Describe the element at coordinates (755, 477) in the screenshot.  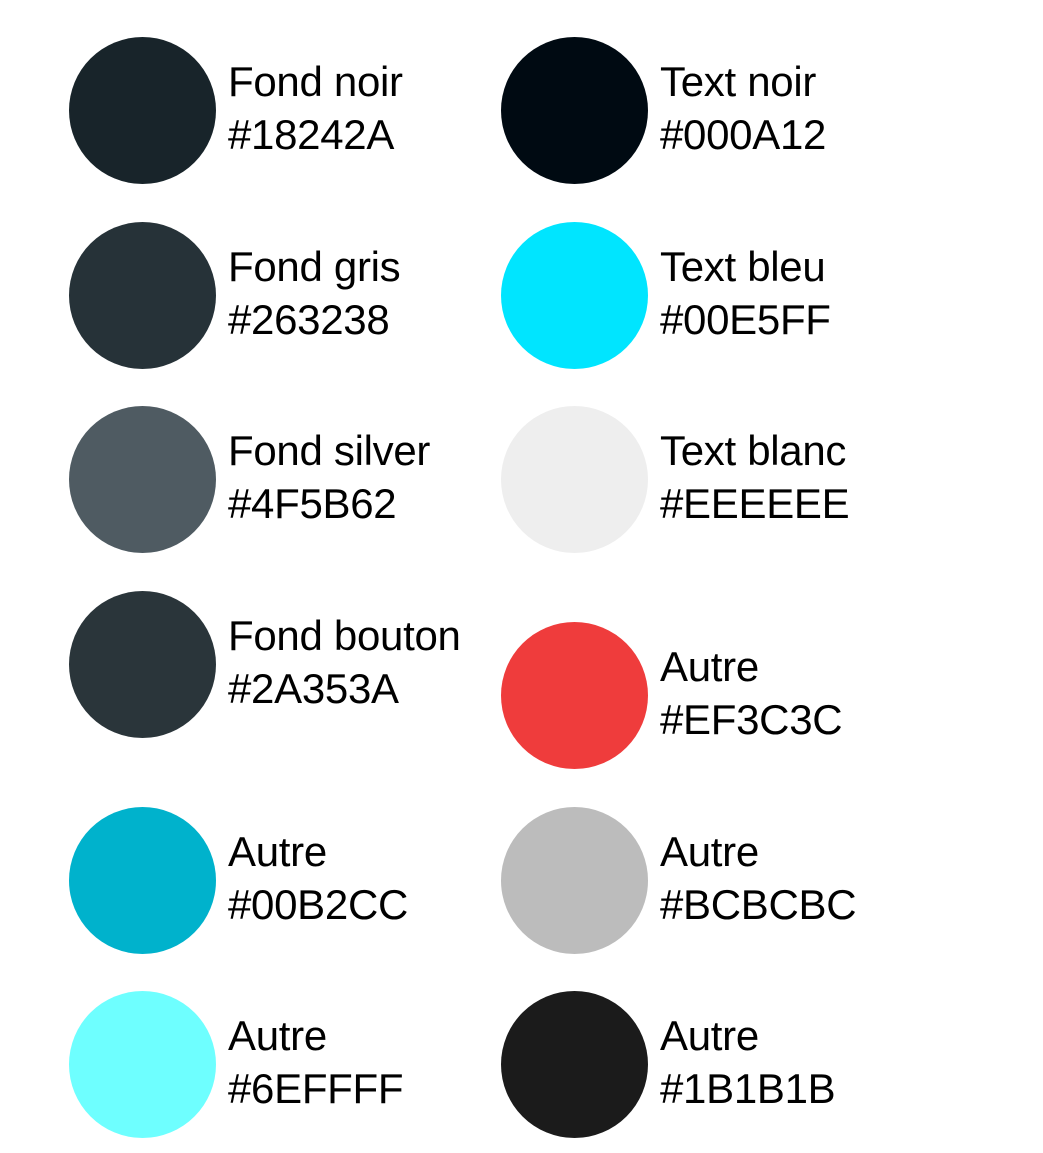
I see `color-label: Text blanc #EEEEEE` at that location.